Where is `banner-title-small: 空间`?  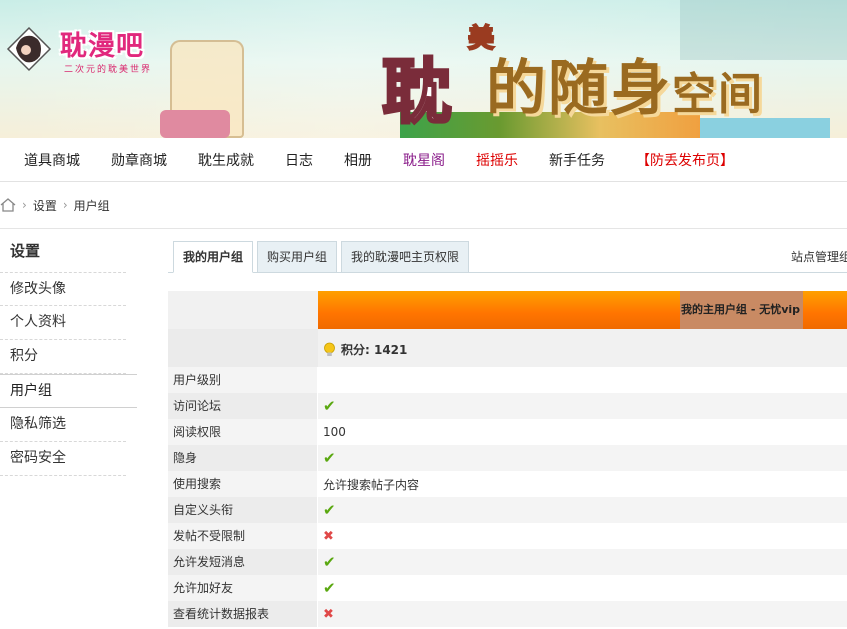 banner-title-small: 空间 is located at coordinates (718, 94).